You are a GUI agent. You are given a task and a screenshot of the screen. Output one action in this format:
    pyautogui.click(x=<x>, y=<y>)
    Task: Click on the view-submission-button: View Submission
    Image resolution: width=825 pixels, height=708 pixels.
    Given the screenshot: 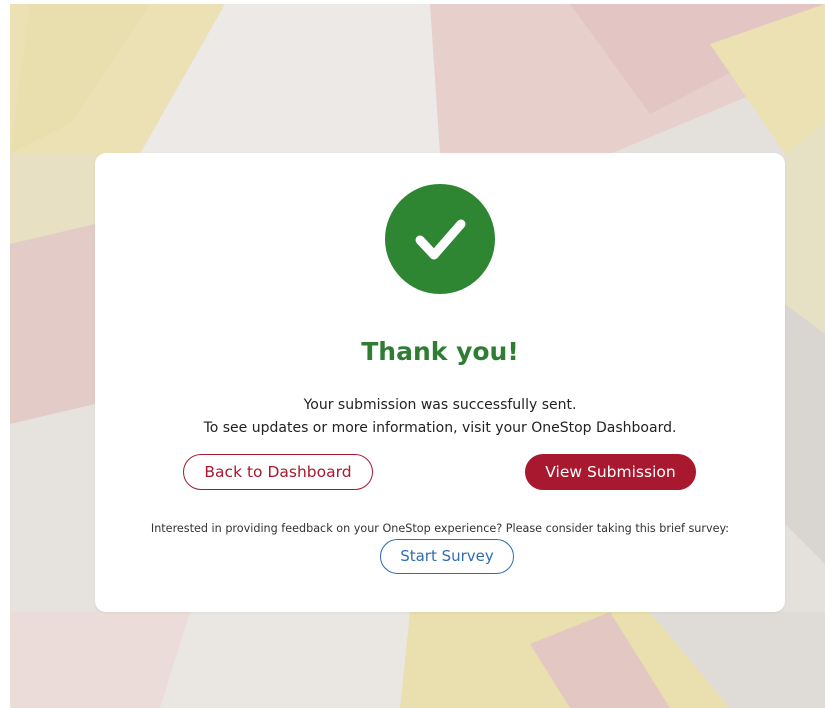 What is the action you would take?
    pyautogui.click(x=610, y=472)
    